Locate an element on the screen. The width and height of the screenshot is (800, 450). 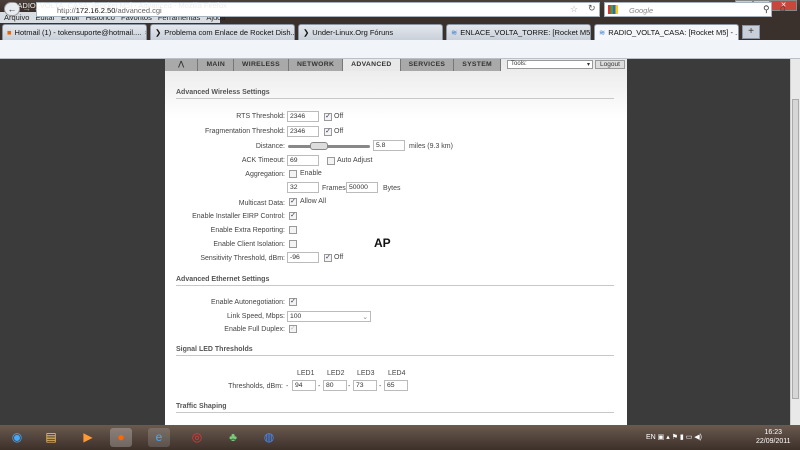
distance-unit: miles (9.3 km) is located at coordinates (431, 146).